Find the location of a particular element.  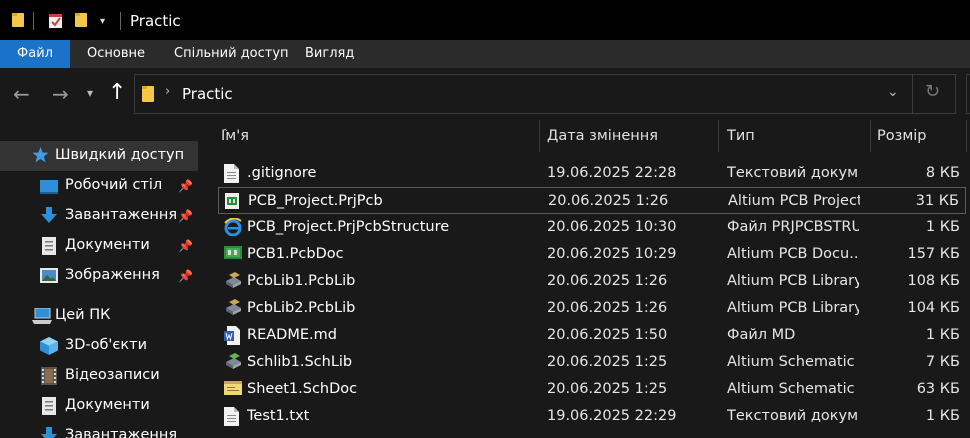

file-size: 104 КБ is located at coordinates (933, 308).